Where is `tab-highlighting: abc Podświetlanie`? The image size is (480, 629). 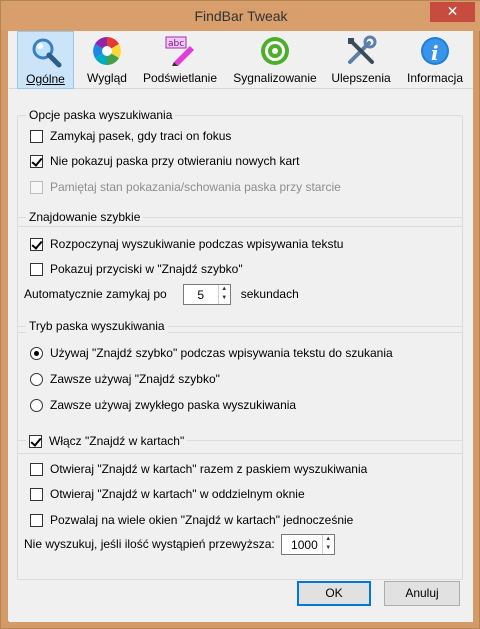 tab-highlighting: abc Podświetlanie is located at coordinates (180, 60).